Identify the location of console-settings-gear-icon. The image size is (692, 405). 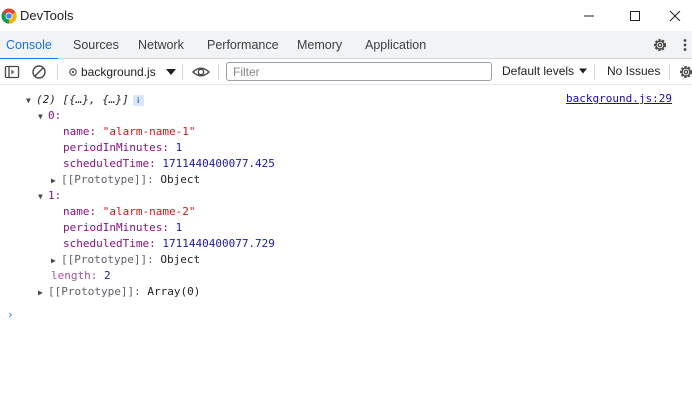
(684, 72).